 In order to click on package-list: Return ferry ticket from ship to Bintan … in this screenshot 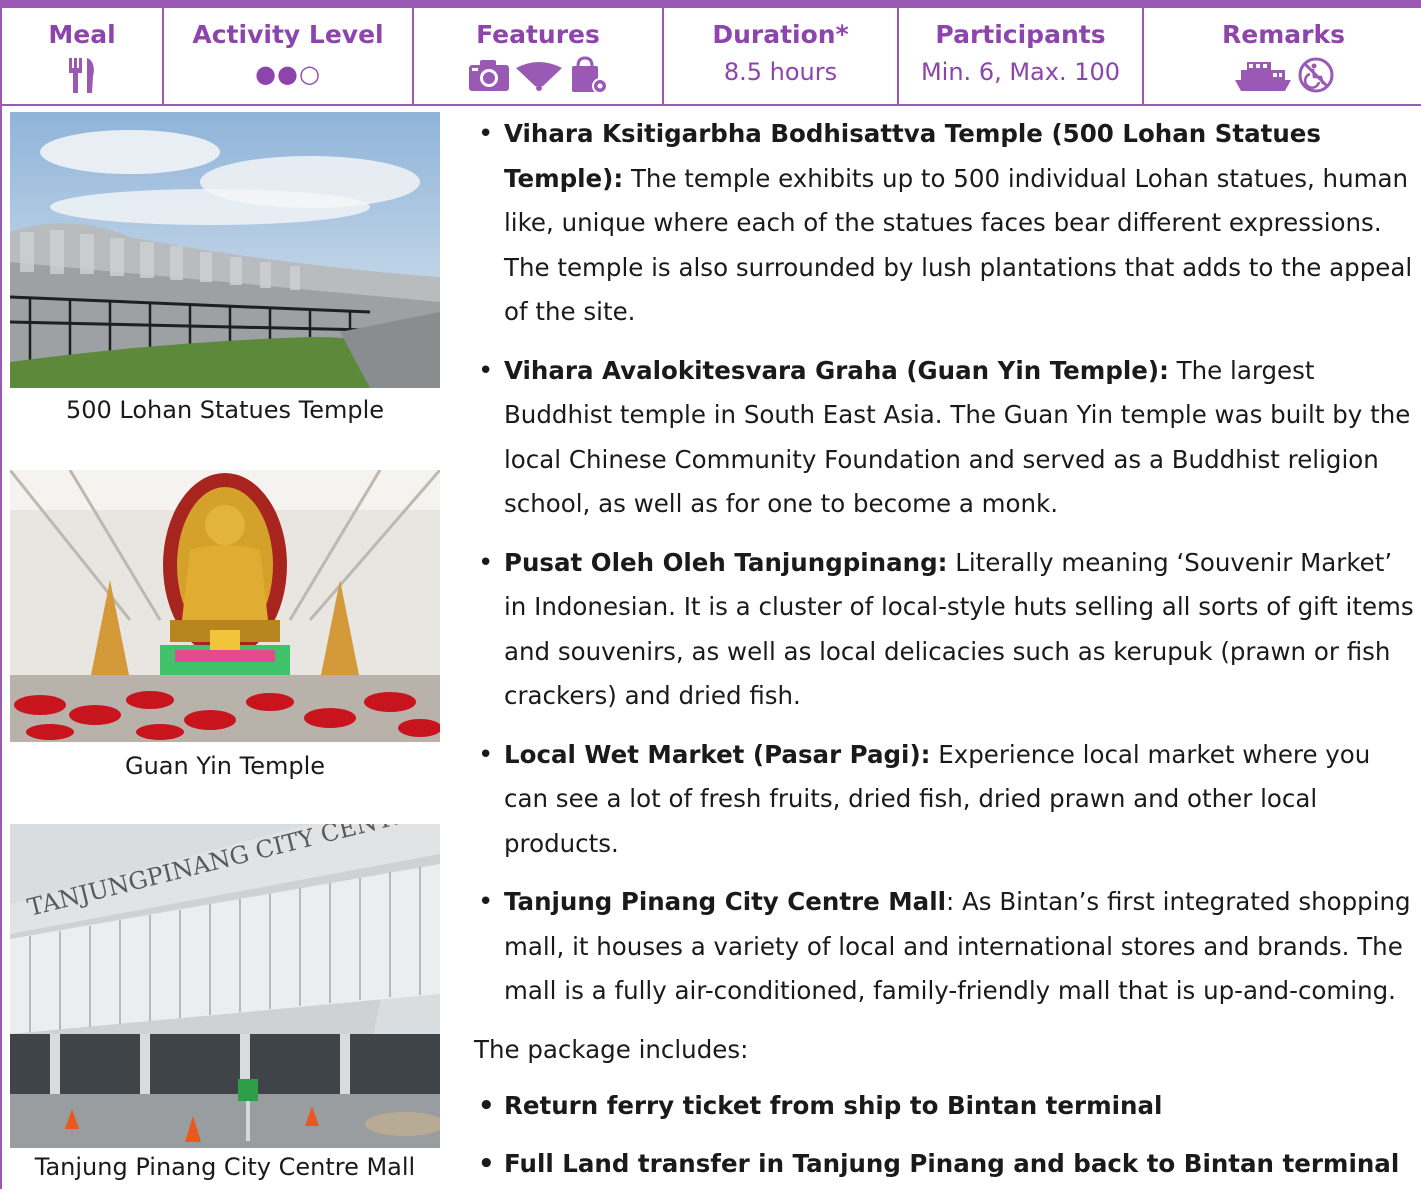, I will do `click(946, 1135)`.